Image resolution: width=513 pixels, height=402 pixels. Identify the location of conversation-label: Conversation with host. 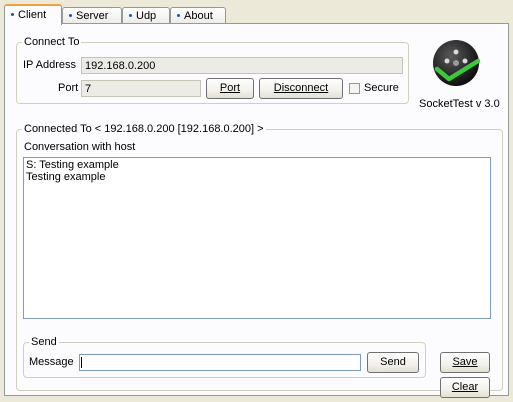
(80, 147).